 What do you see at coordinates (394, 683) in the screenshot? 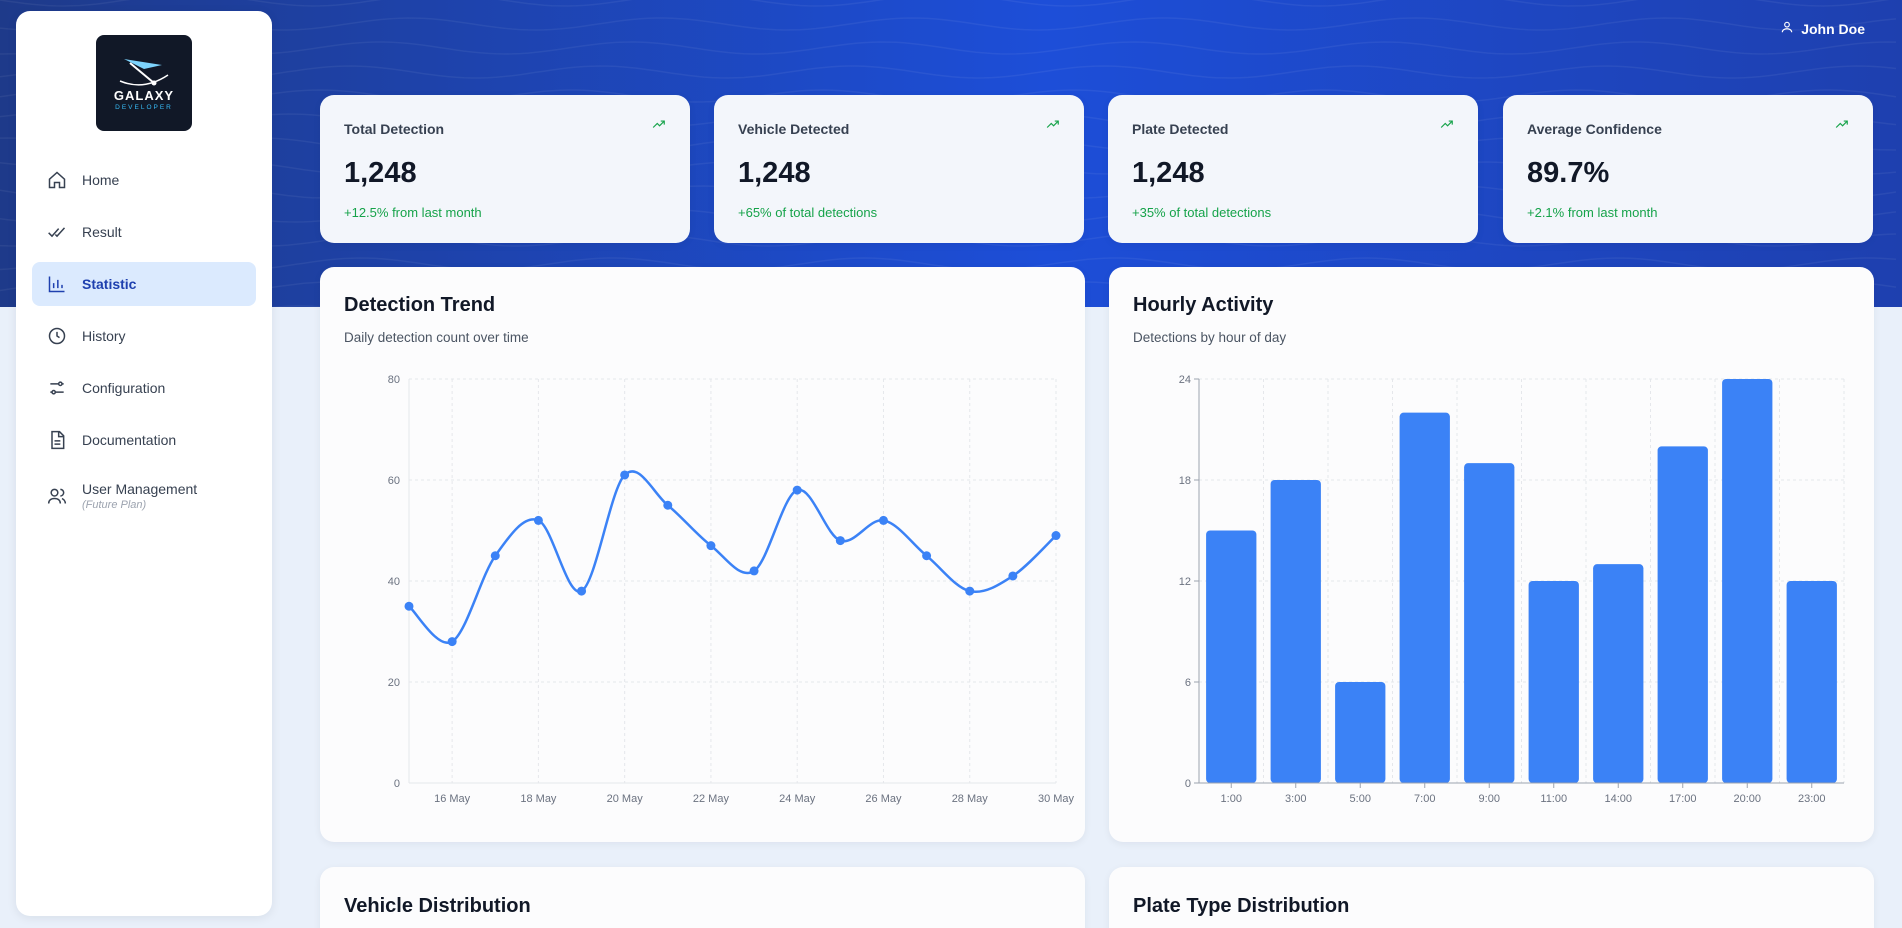
I see `y-tick-label: 20` at bounding box center [394, 683].